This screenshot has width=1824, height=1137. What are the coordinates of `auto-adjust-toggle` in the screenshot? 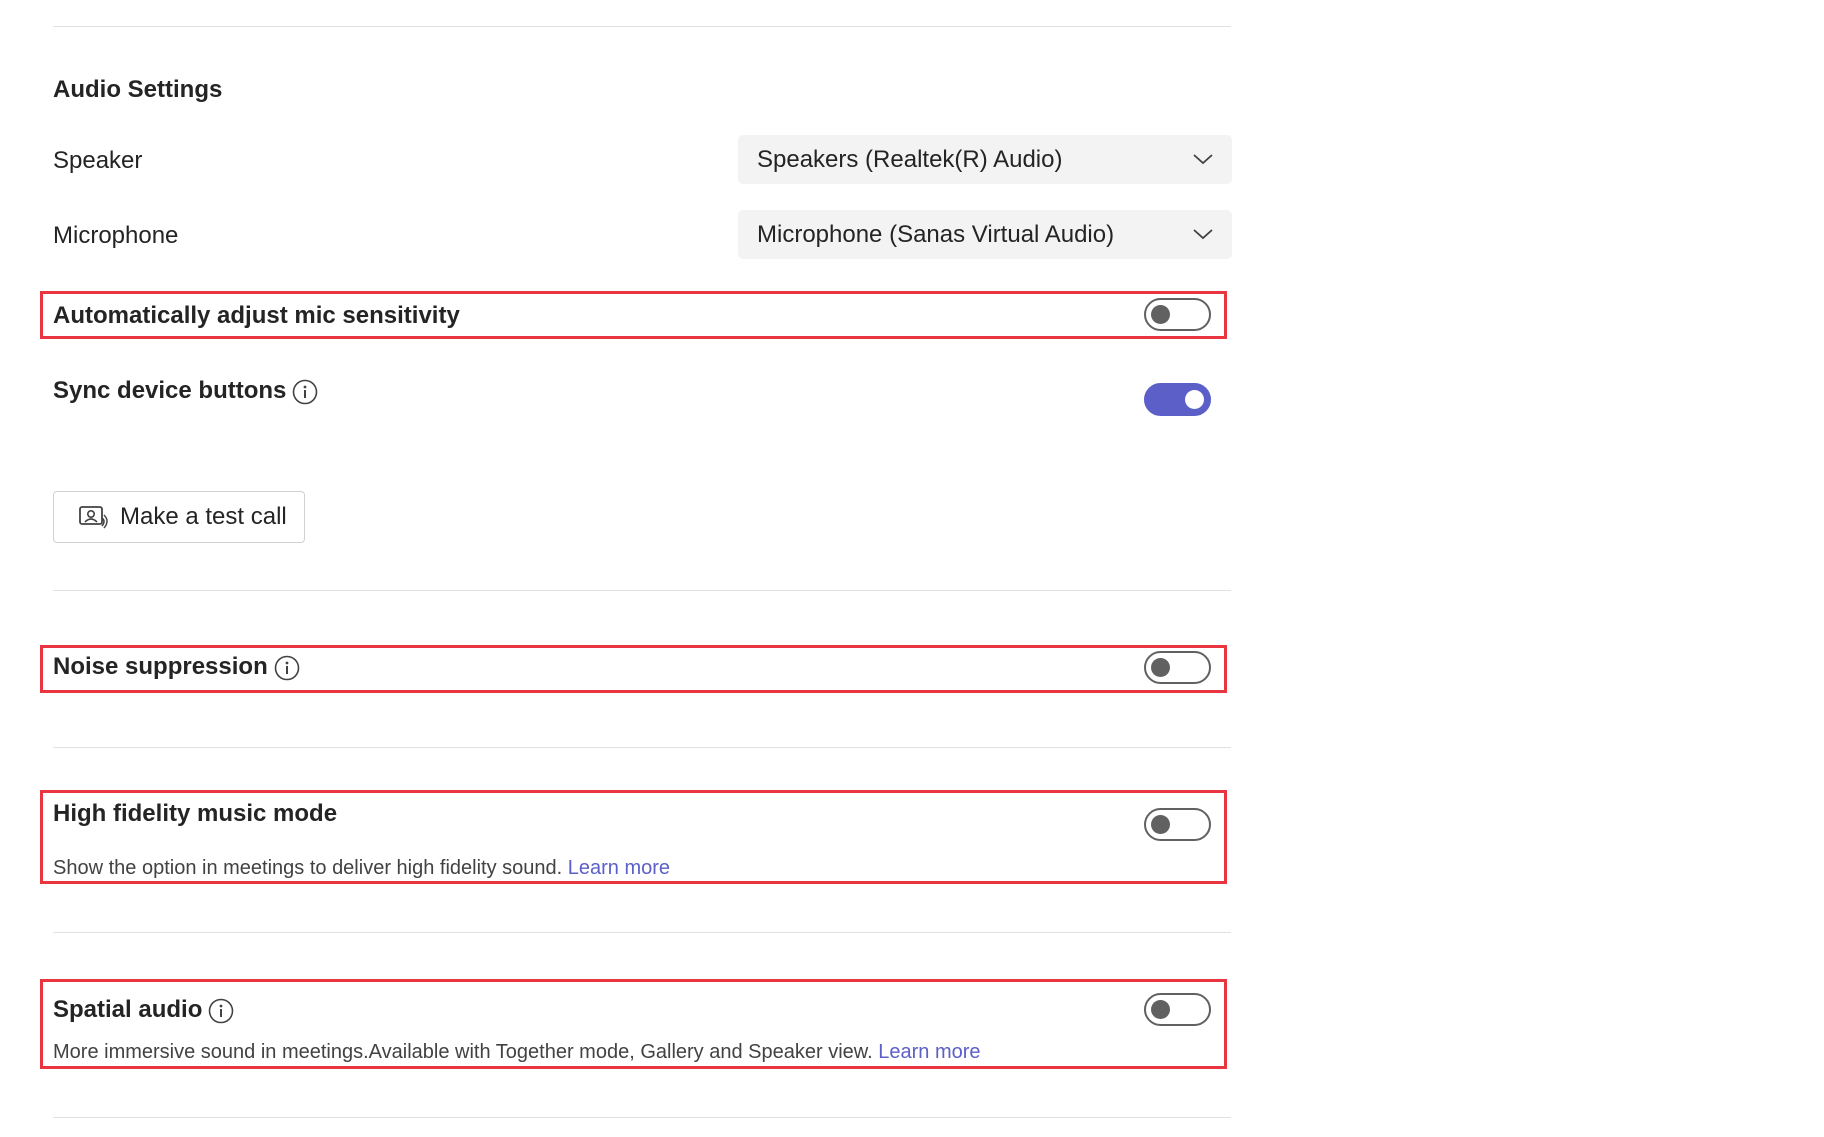 It's located at (1177, 314).